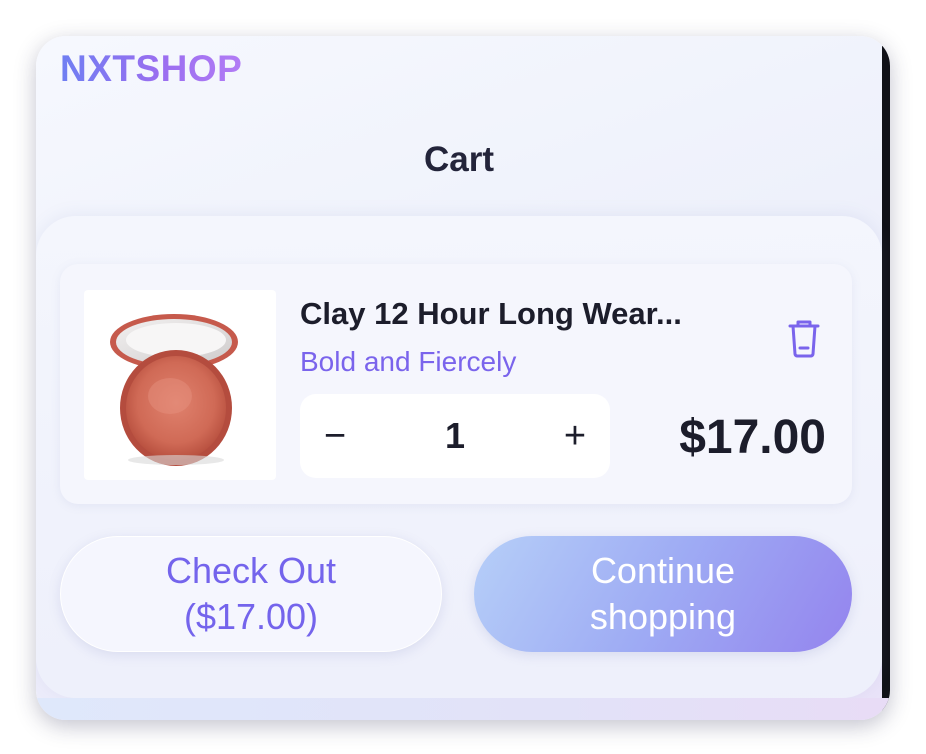  I want to click on increase-quantity-button: +, so click(575, 436).